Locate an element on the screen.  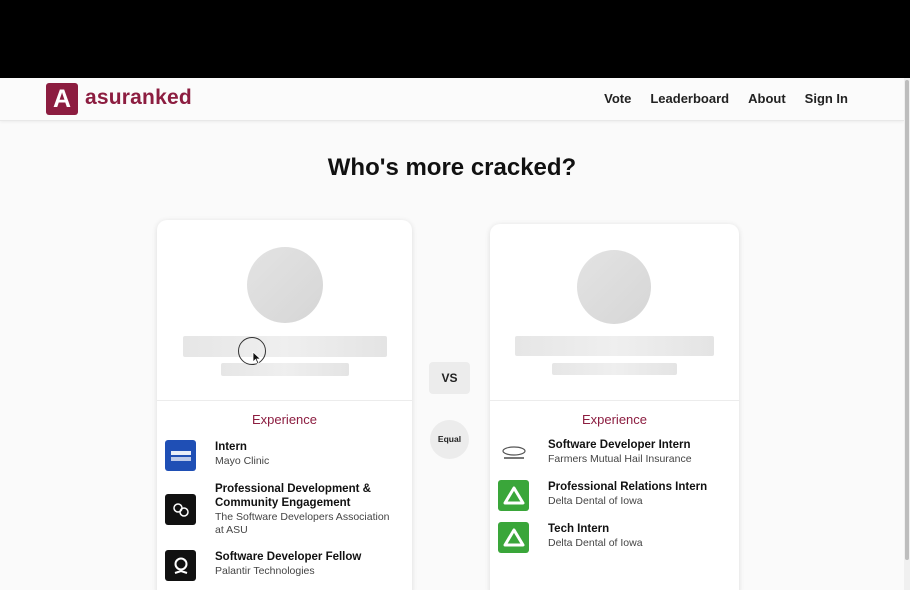
palantir-logo-icon is located at coordinates (180, 565).